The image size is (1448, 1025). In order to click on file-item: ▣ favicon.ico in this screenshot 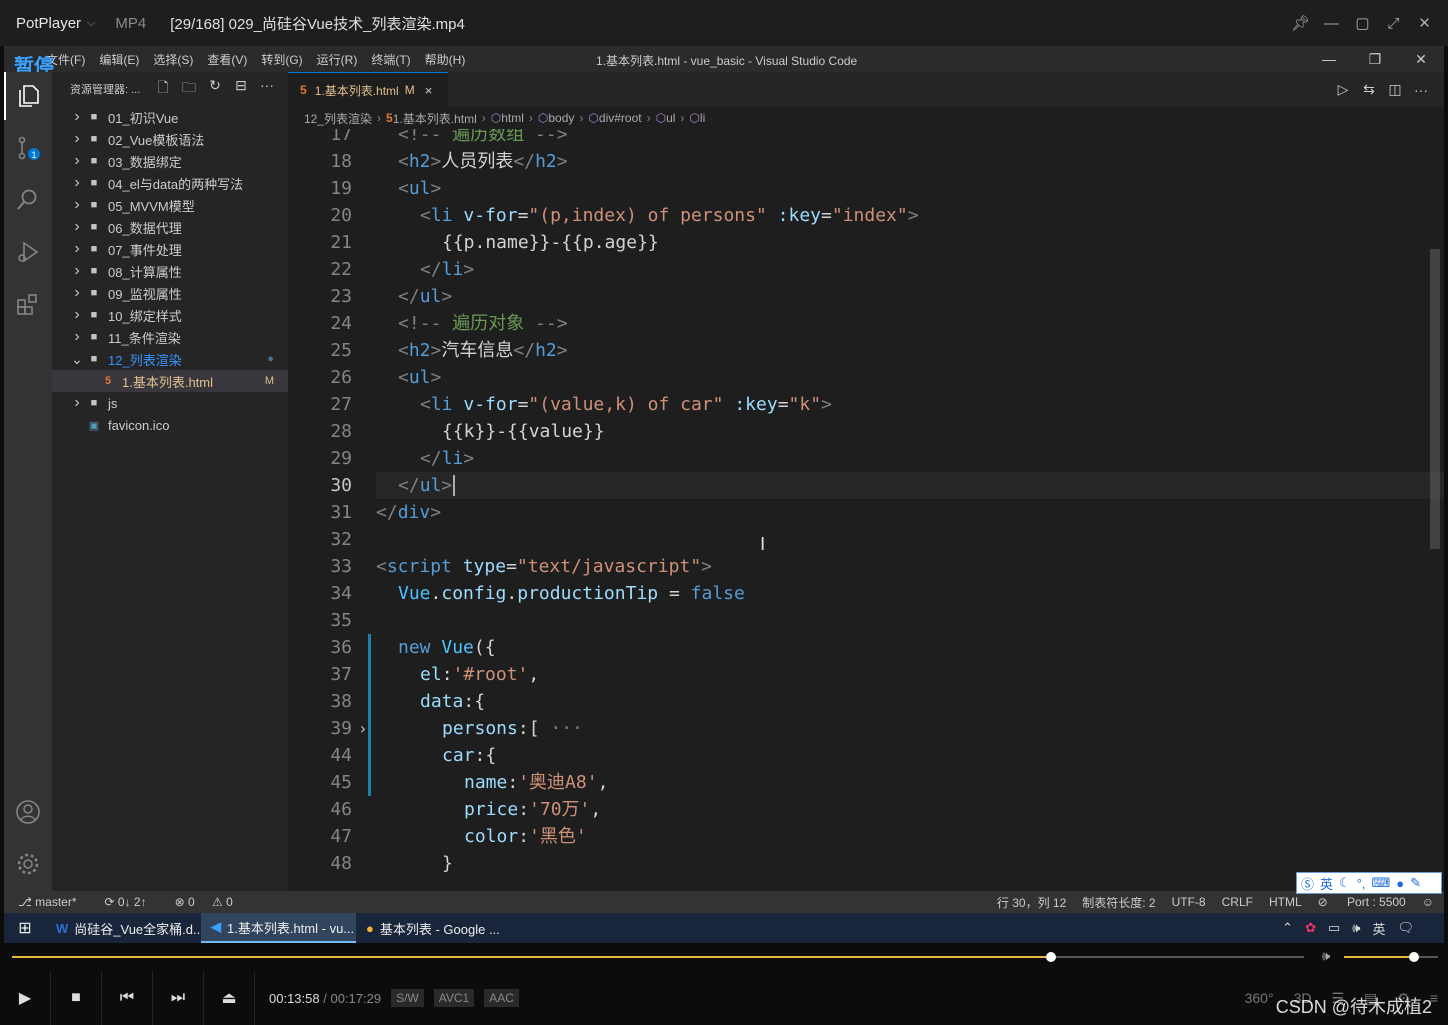, I will do `click(170, 425)`.